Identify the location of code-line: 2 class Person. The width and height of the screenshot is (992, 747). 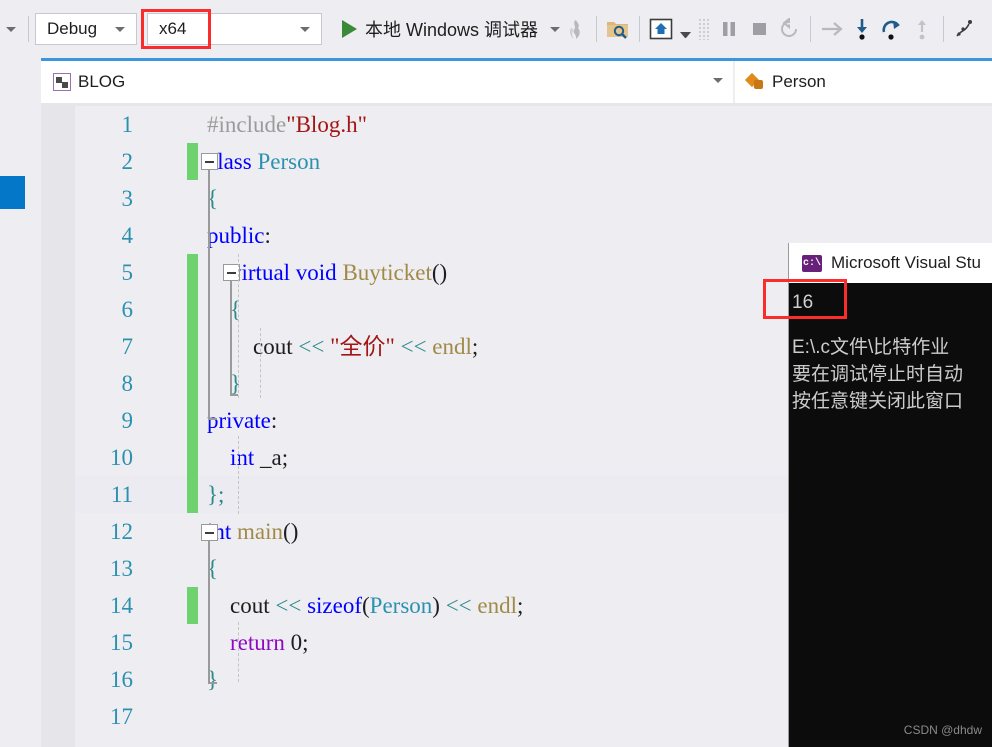
(533, 161).